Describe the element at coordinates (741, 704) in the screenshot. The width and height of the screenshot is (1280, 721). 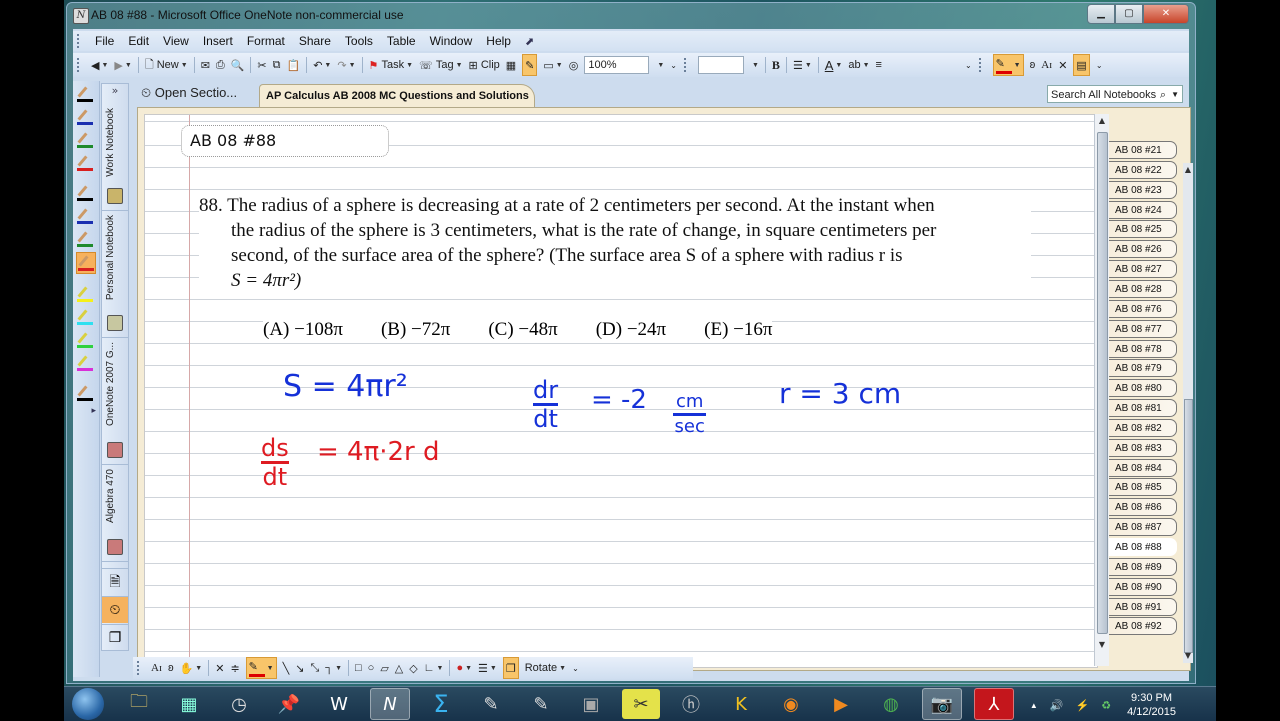
I see `kpaint-icon: K` at that location.